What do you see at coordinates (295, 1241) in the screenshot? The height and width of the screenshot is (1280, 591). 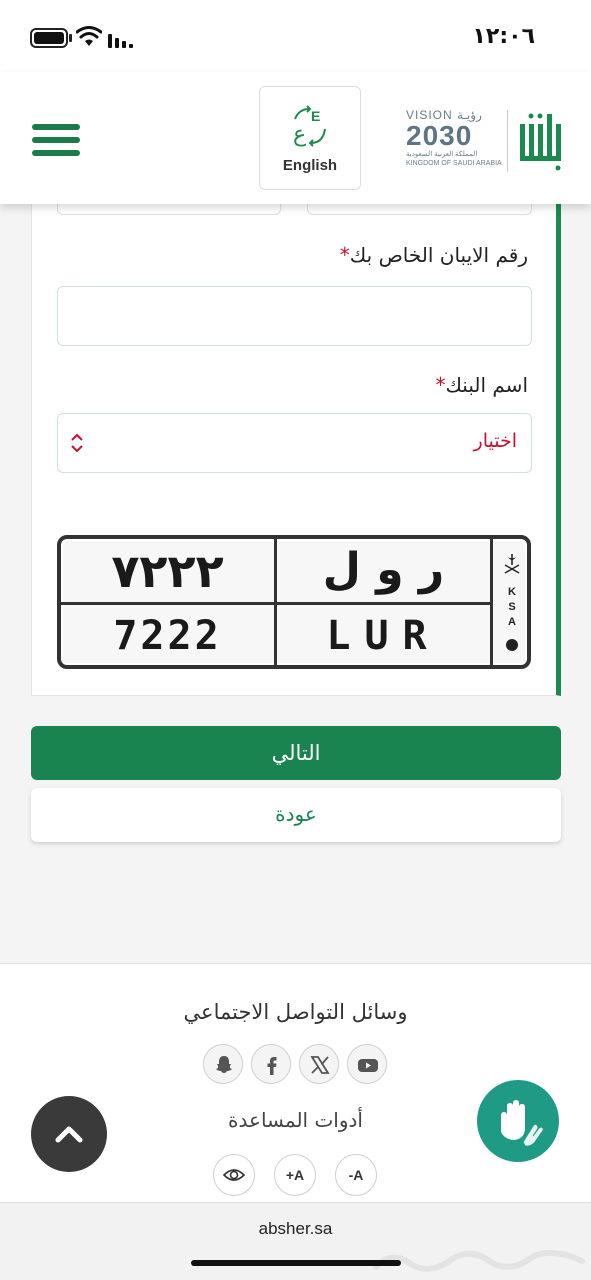 I see `browser-url-bar: absher.sa` at bounding box center [295, 1241].